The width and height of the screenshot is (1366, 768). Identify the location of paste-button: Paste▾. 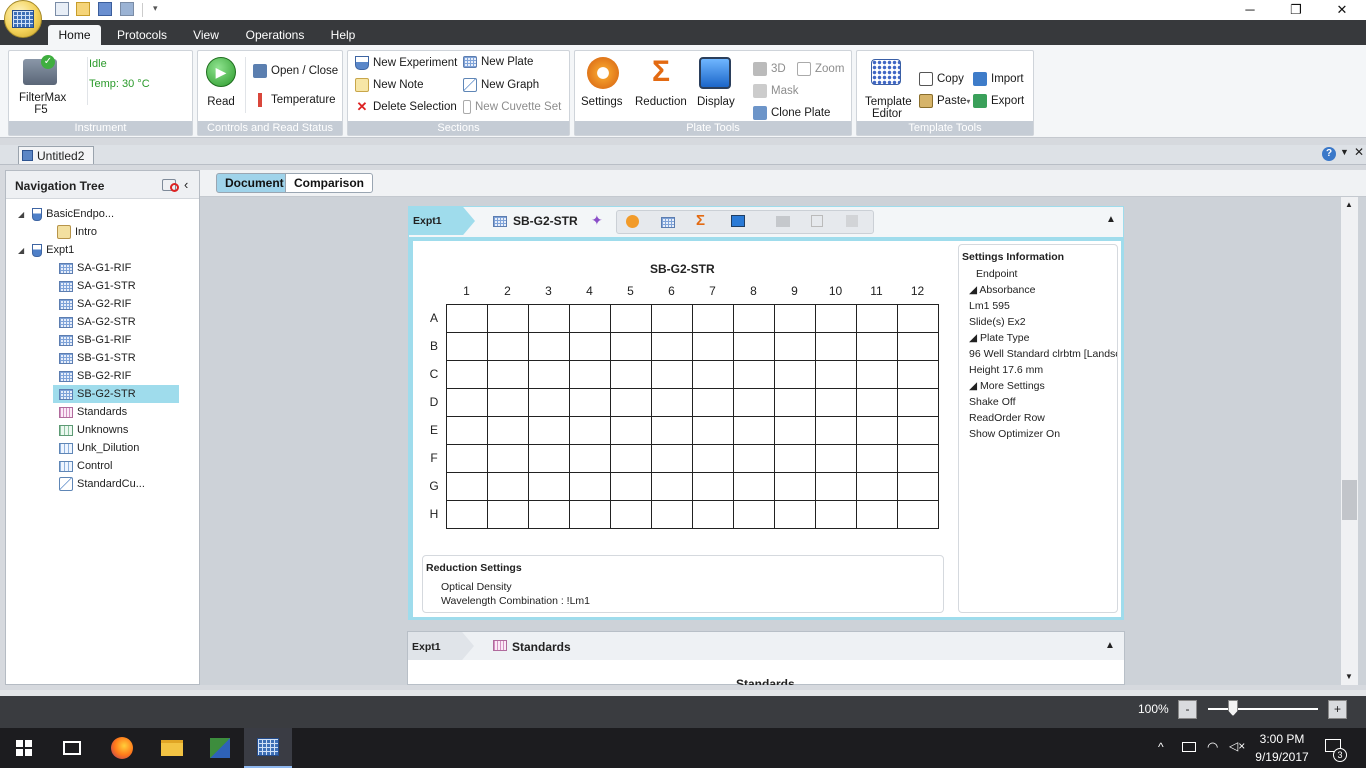
(944, 101).